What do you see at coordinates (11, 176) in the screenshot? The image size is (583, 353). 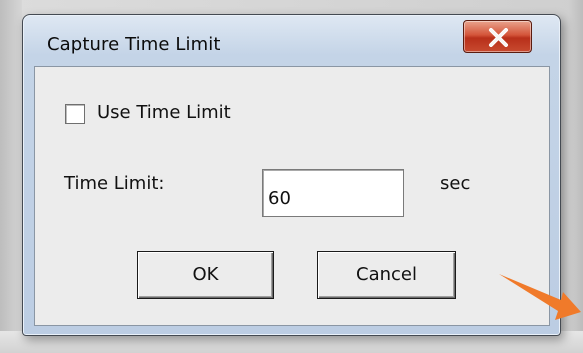 I see `background-shadow-left` at bounding box center [11, 176].